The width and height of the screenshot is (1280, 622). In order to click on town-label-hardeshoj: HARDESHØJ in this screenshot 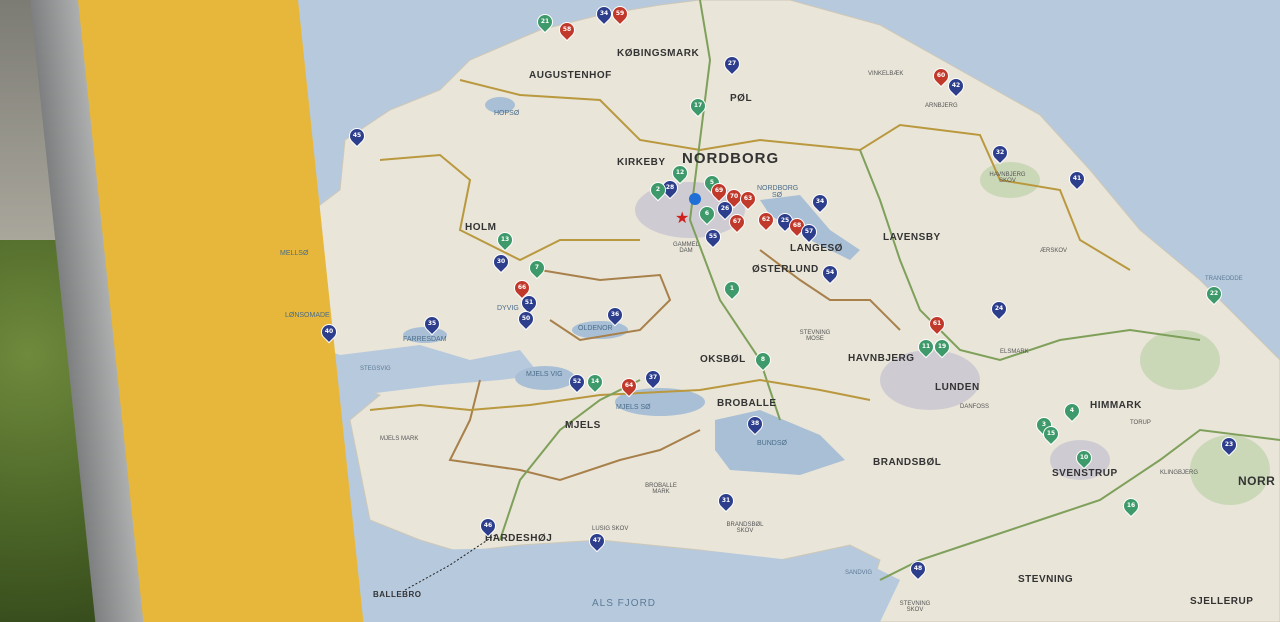, I will do `click(519, 538)`.